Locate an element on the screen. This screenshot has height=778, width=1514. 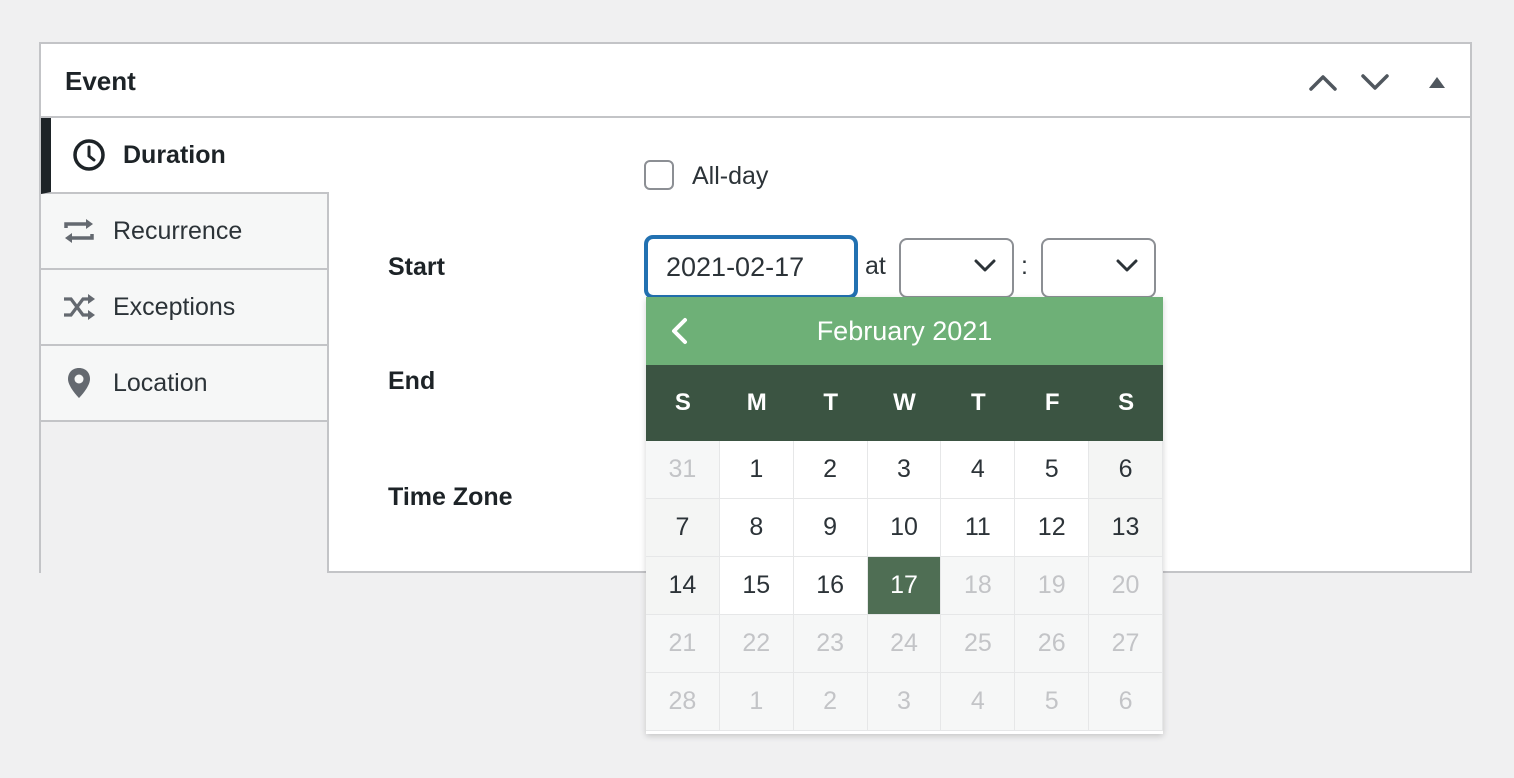
tab-location: Location is located at coordinates (184, 384).